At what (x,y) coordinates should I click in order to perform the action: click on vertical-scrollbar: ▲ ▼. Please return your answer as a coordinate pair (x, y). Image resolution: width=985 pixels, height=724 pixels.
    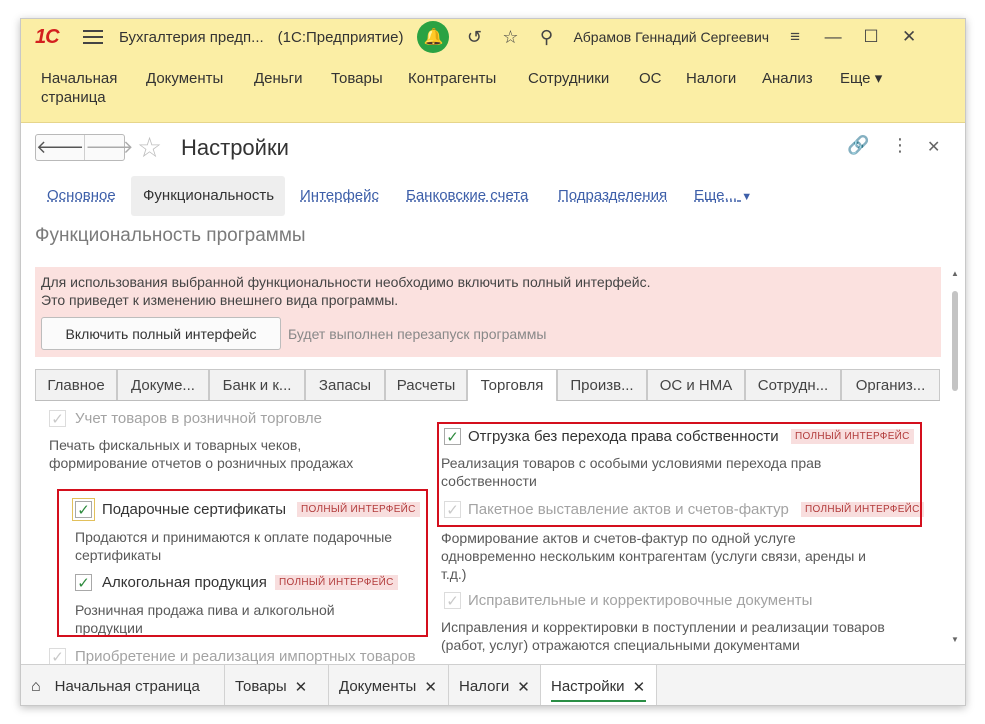
    Looking at the image, I should click on (955, 456).